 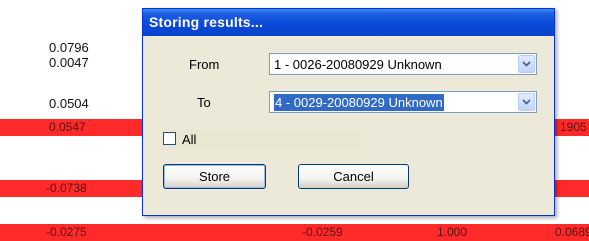 I want to click on all-checkbox-row: All, so click(x=262, y=140).